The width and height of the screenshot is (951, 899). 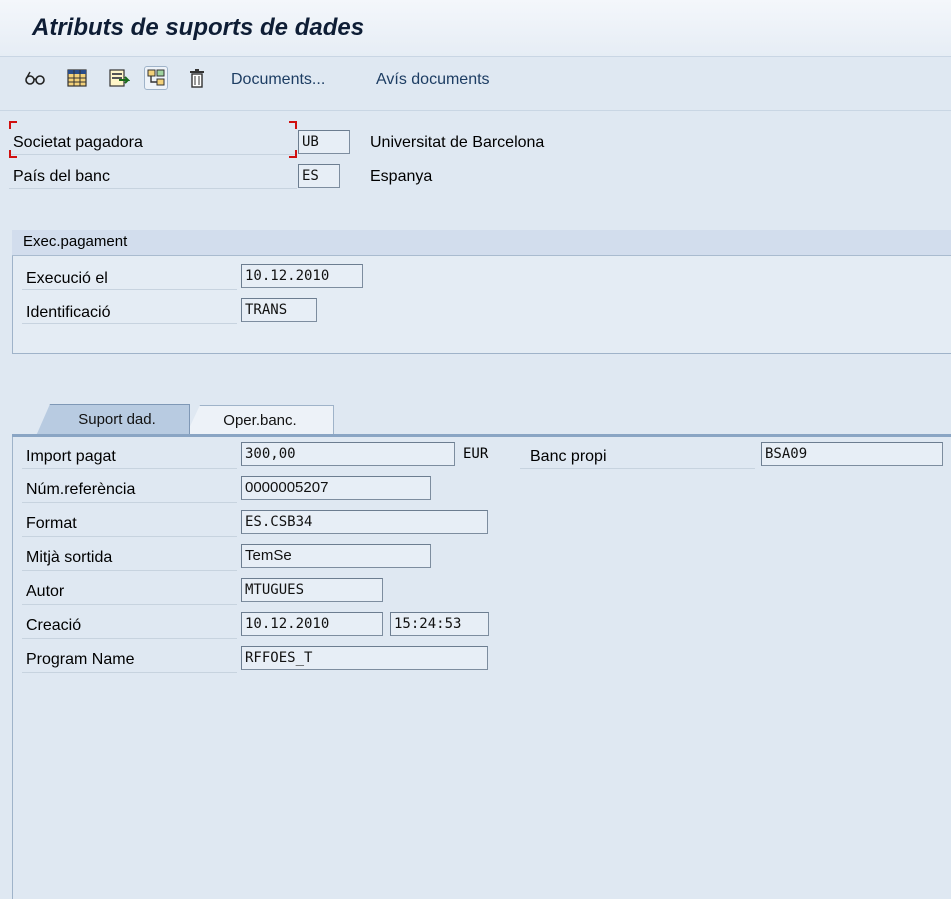 I want to click on program-name-field: RFFOES_T, so click(x=364, y=658).